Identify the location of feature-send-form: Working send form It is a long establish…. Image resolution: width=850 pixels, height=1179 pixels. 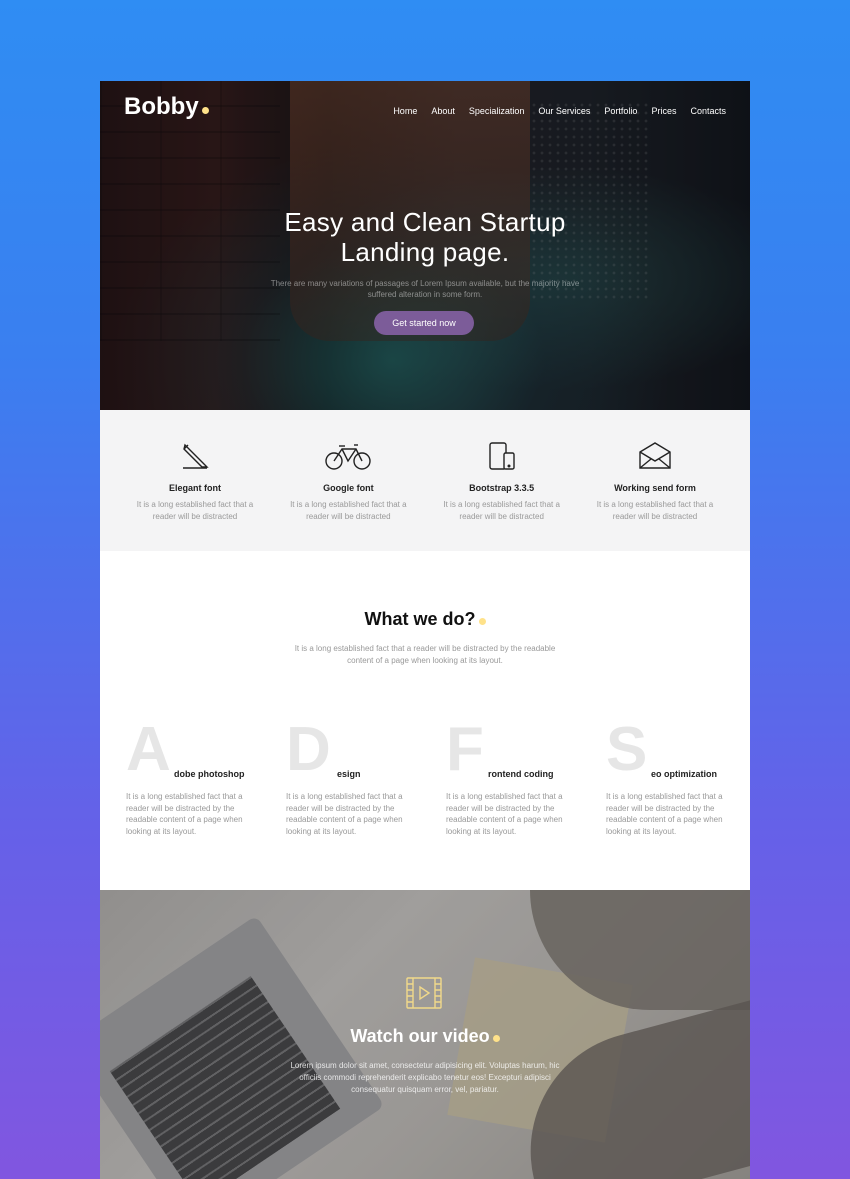
(655, 495).